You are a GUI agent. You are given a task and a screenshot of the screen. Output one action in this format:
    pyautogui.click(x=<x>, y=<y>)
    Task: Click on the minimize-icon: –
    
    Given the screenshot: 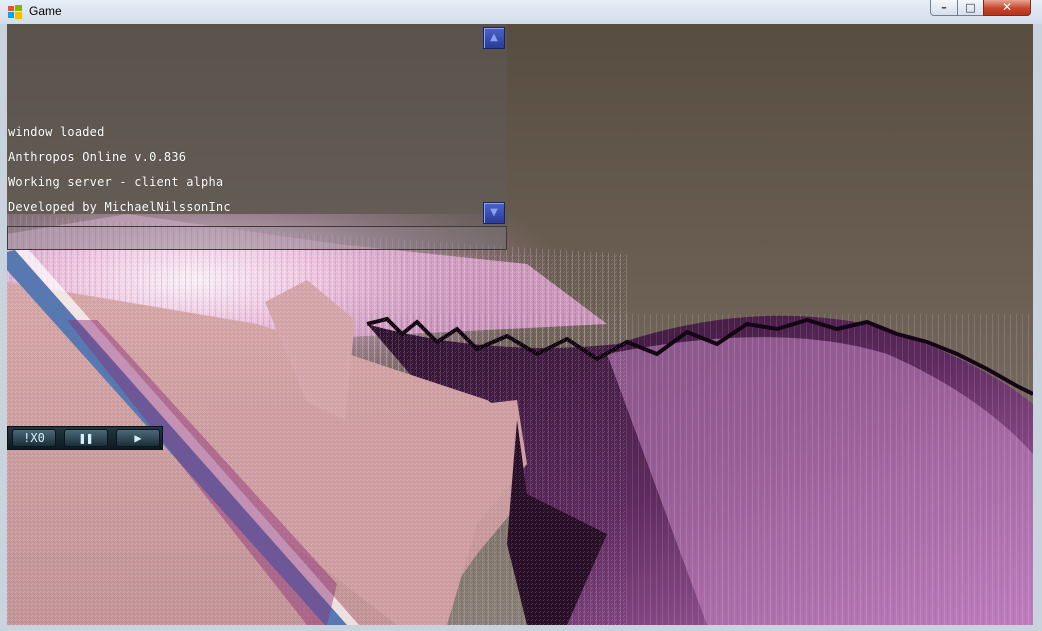 What is the action you would take?
    pyautogui.click(x=944, y=7)
    